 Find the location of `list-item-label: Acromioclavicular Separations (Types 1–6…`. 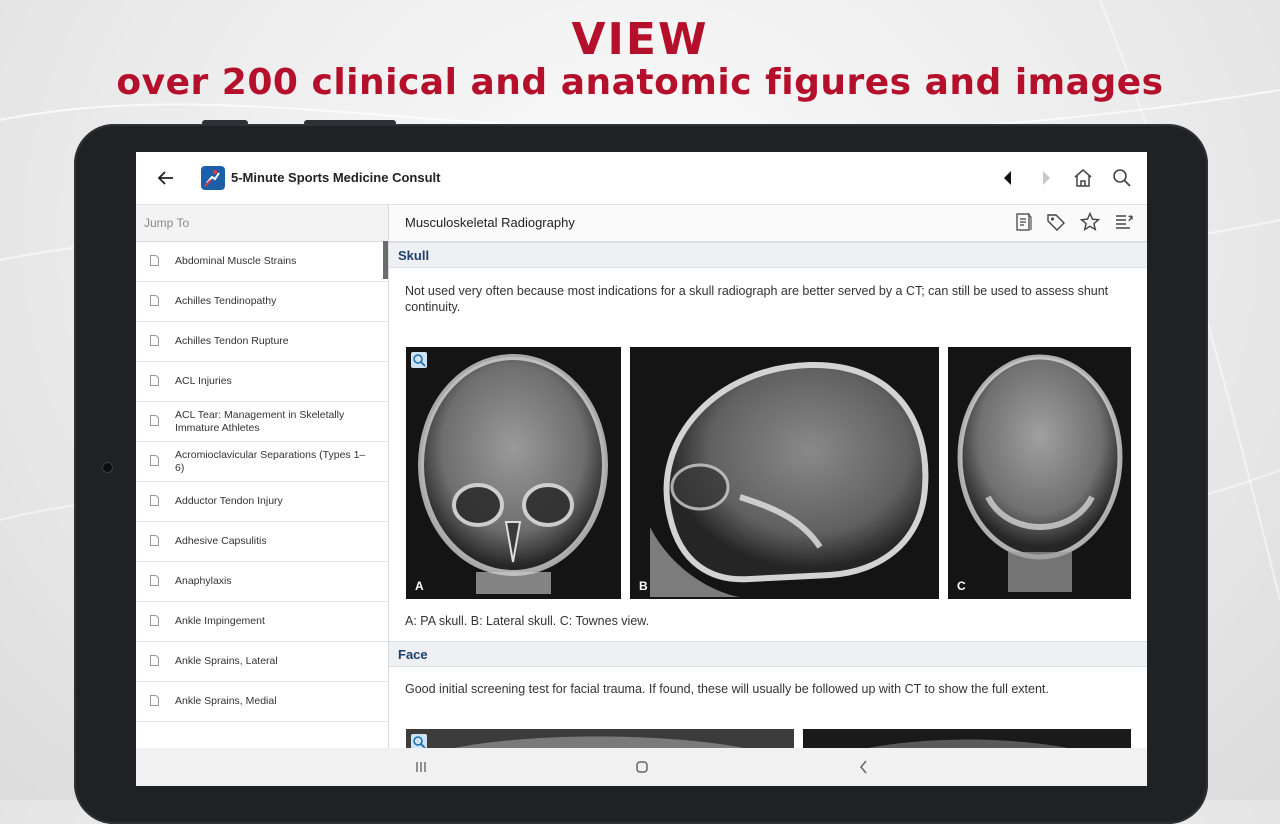

list-item-label: Acromioclavicular Separations (Types 1–6… is located at coordinates (270, 461).